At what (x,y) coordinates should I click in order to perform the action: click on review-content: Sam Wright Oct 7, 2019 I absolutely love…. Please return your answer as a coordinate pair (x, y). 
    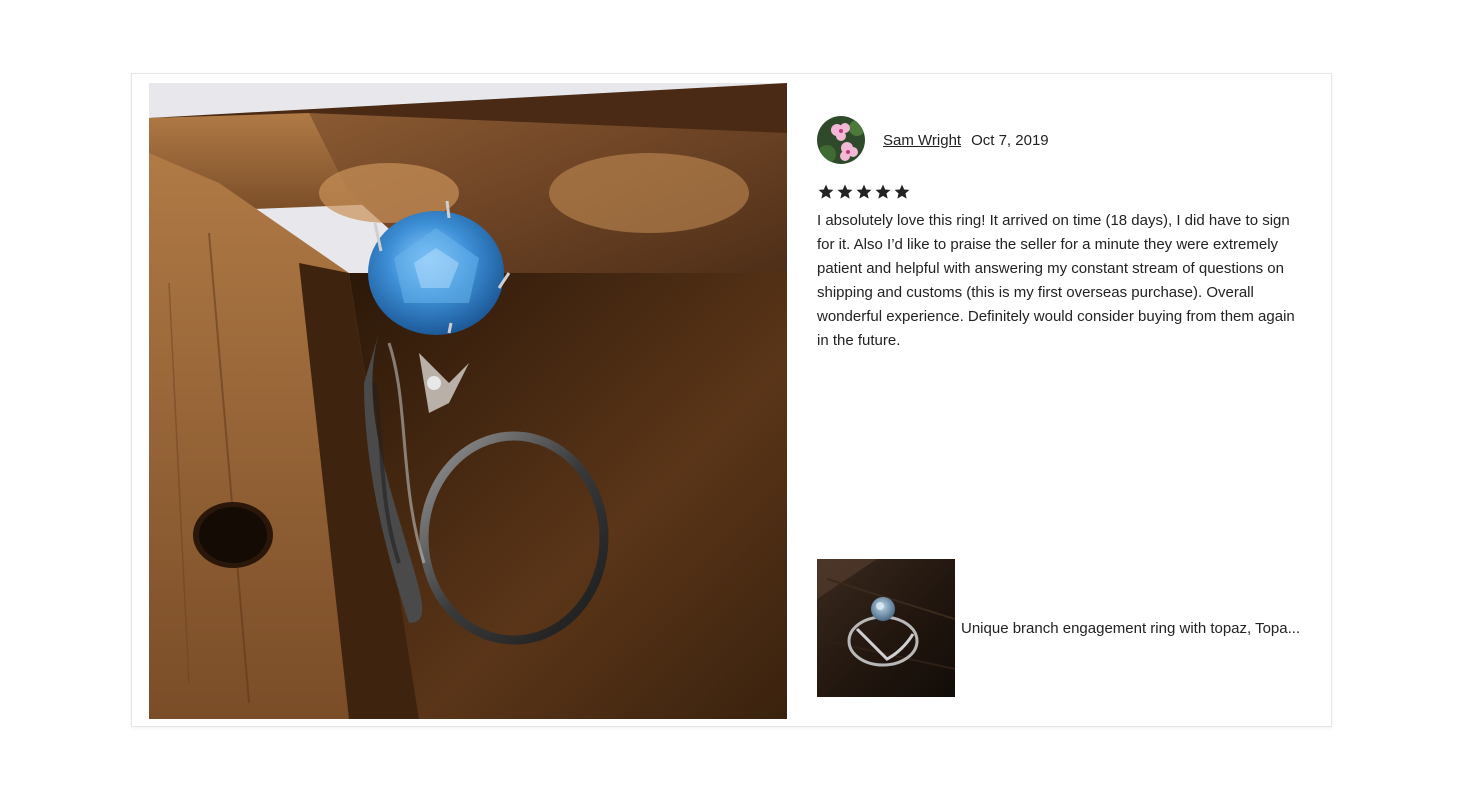
    Looking at the image, I should click on (1062, 234).